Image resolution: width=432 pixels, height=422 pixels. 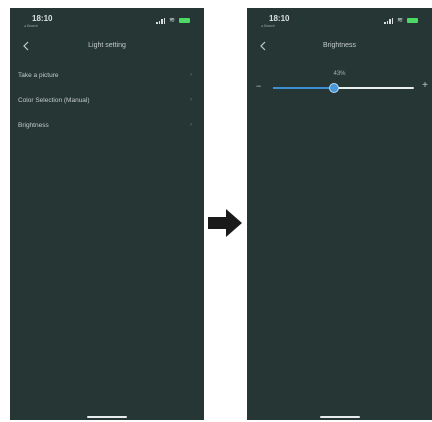 What do you see at coordinates (54, 100) in the screenshot?
I see `menu-item-label: Color Selection (Manual)` at bounding box center [54, 100].